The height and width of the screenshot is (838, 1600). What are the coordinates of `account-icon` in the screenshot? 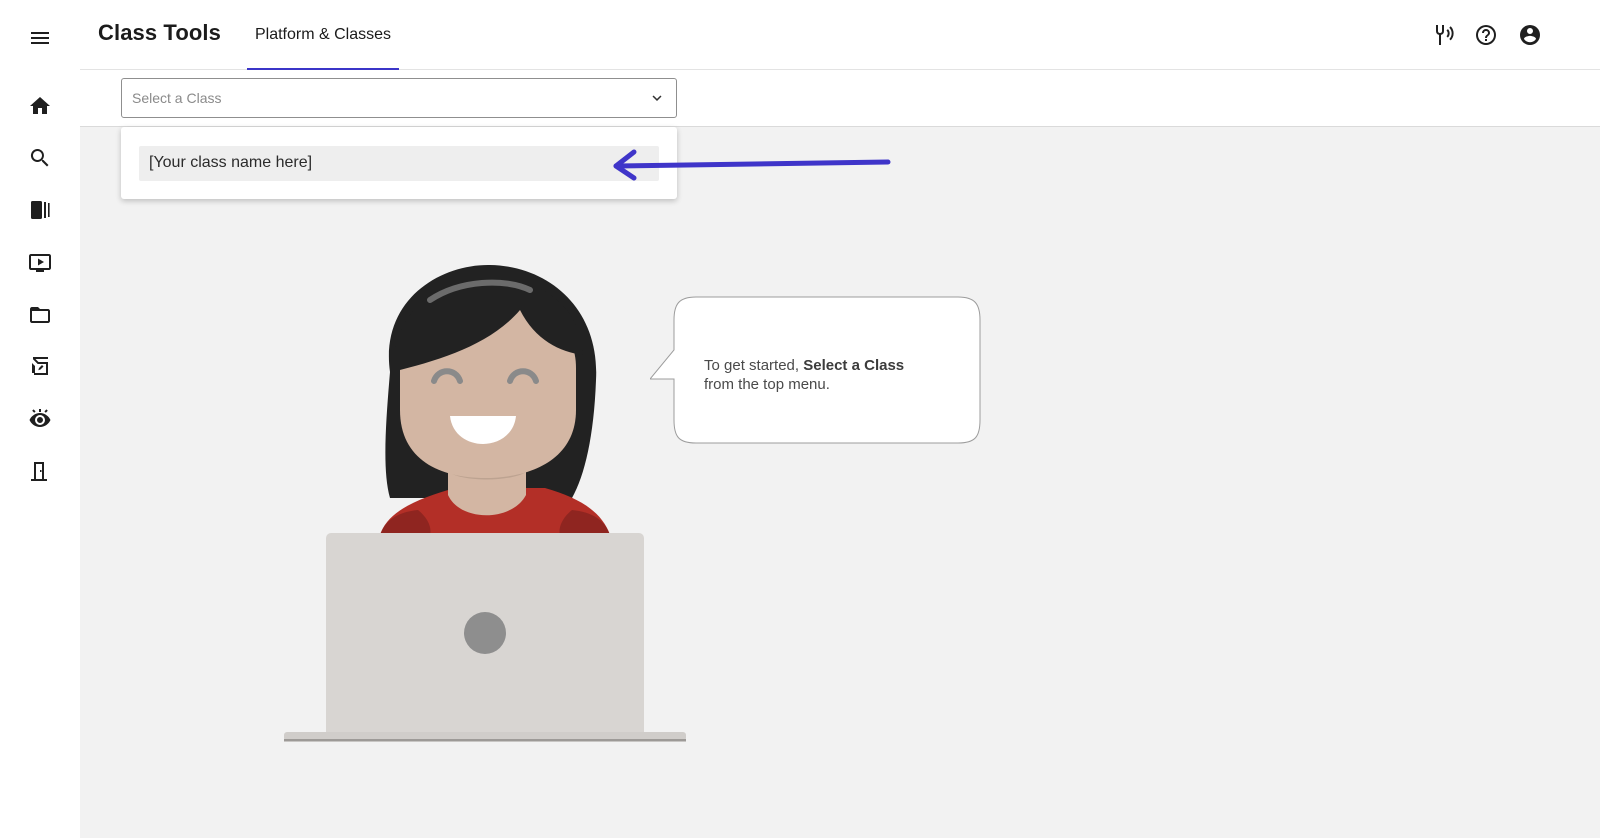 It's located at (1530, 35).